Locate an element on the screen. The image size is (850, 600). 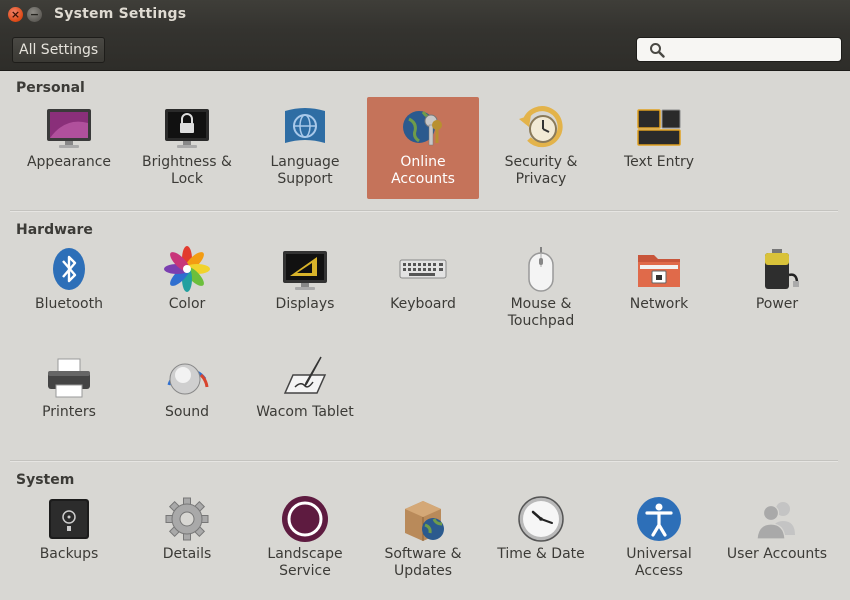
item-label: Wacom Tablet is located at coordinates (305, 412).